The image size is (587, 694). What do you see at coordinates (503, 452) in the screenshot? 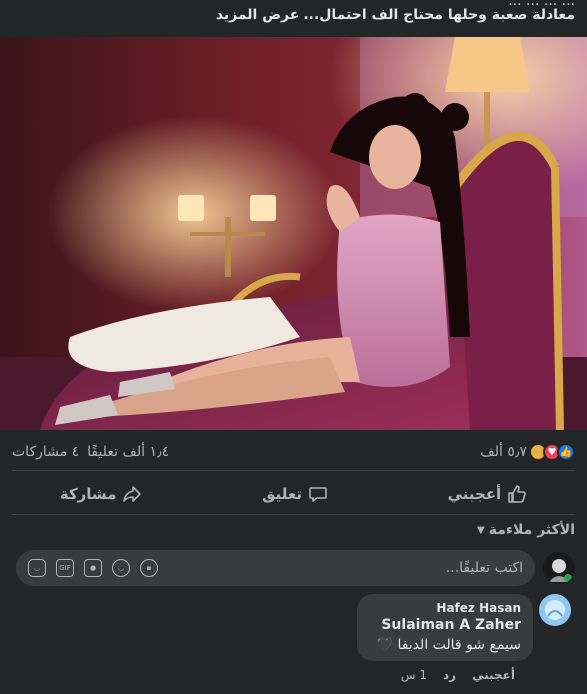
I see `reactions-count: ٥٫٧ ألف` at bounding box center [503, 452].